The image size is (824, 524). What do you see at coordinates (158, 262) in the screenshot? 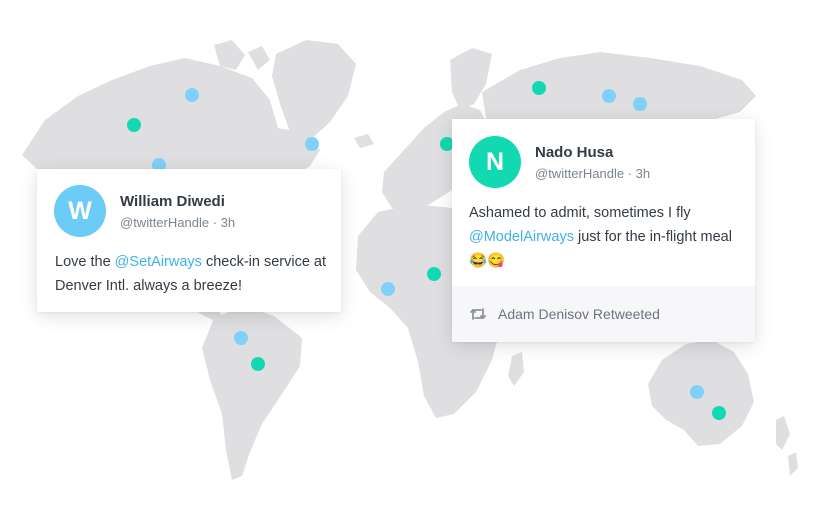
I see `mention-link: @SetAirways` at bounding box center [158, 262].